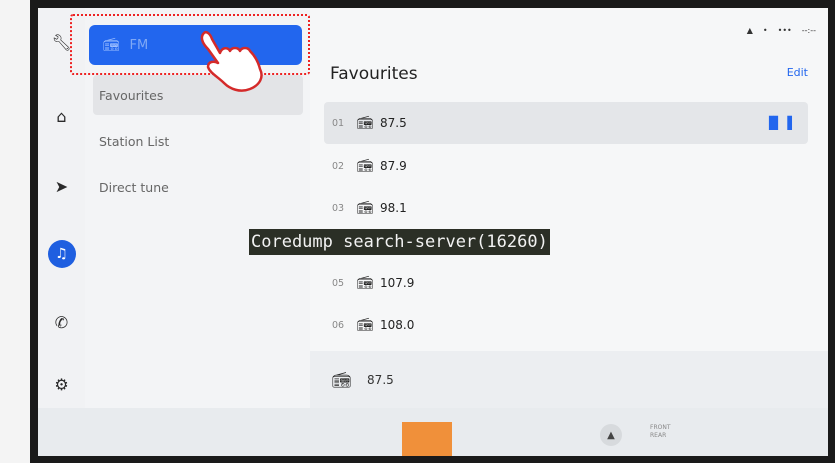  I want to click on station-number: 06, so click(338, 325).